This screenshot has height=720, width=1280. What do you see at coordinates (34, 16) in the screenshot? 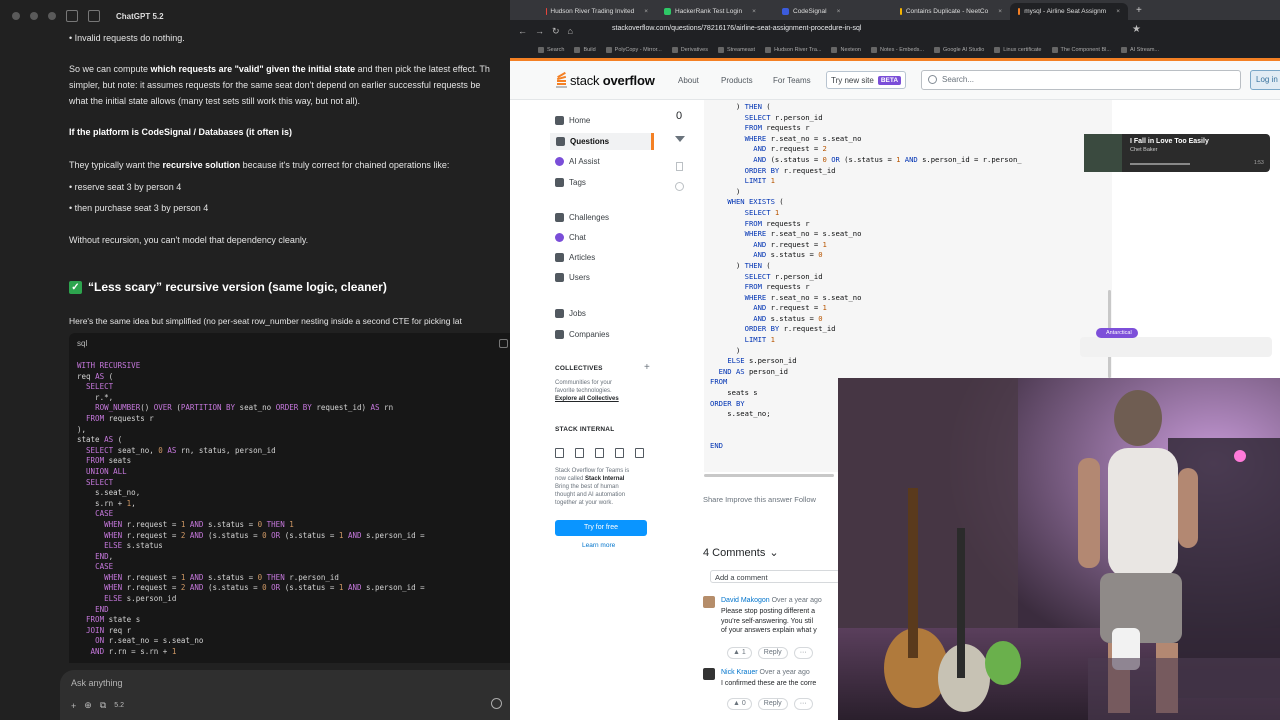
I see `minimize-window-dot` at bounding box center [34, 16].